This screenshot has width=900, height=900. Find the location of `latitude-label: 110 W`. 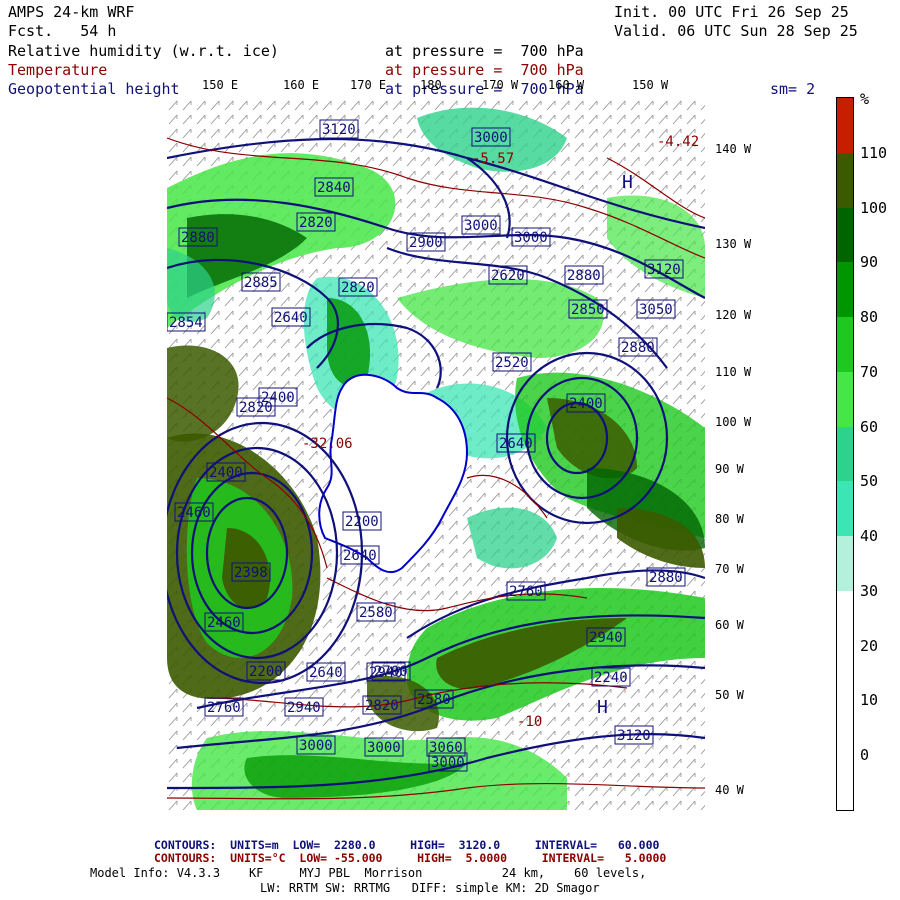

latitude-label: 110 W is located at coordinates (733, 372).